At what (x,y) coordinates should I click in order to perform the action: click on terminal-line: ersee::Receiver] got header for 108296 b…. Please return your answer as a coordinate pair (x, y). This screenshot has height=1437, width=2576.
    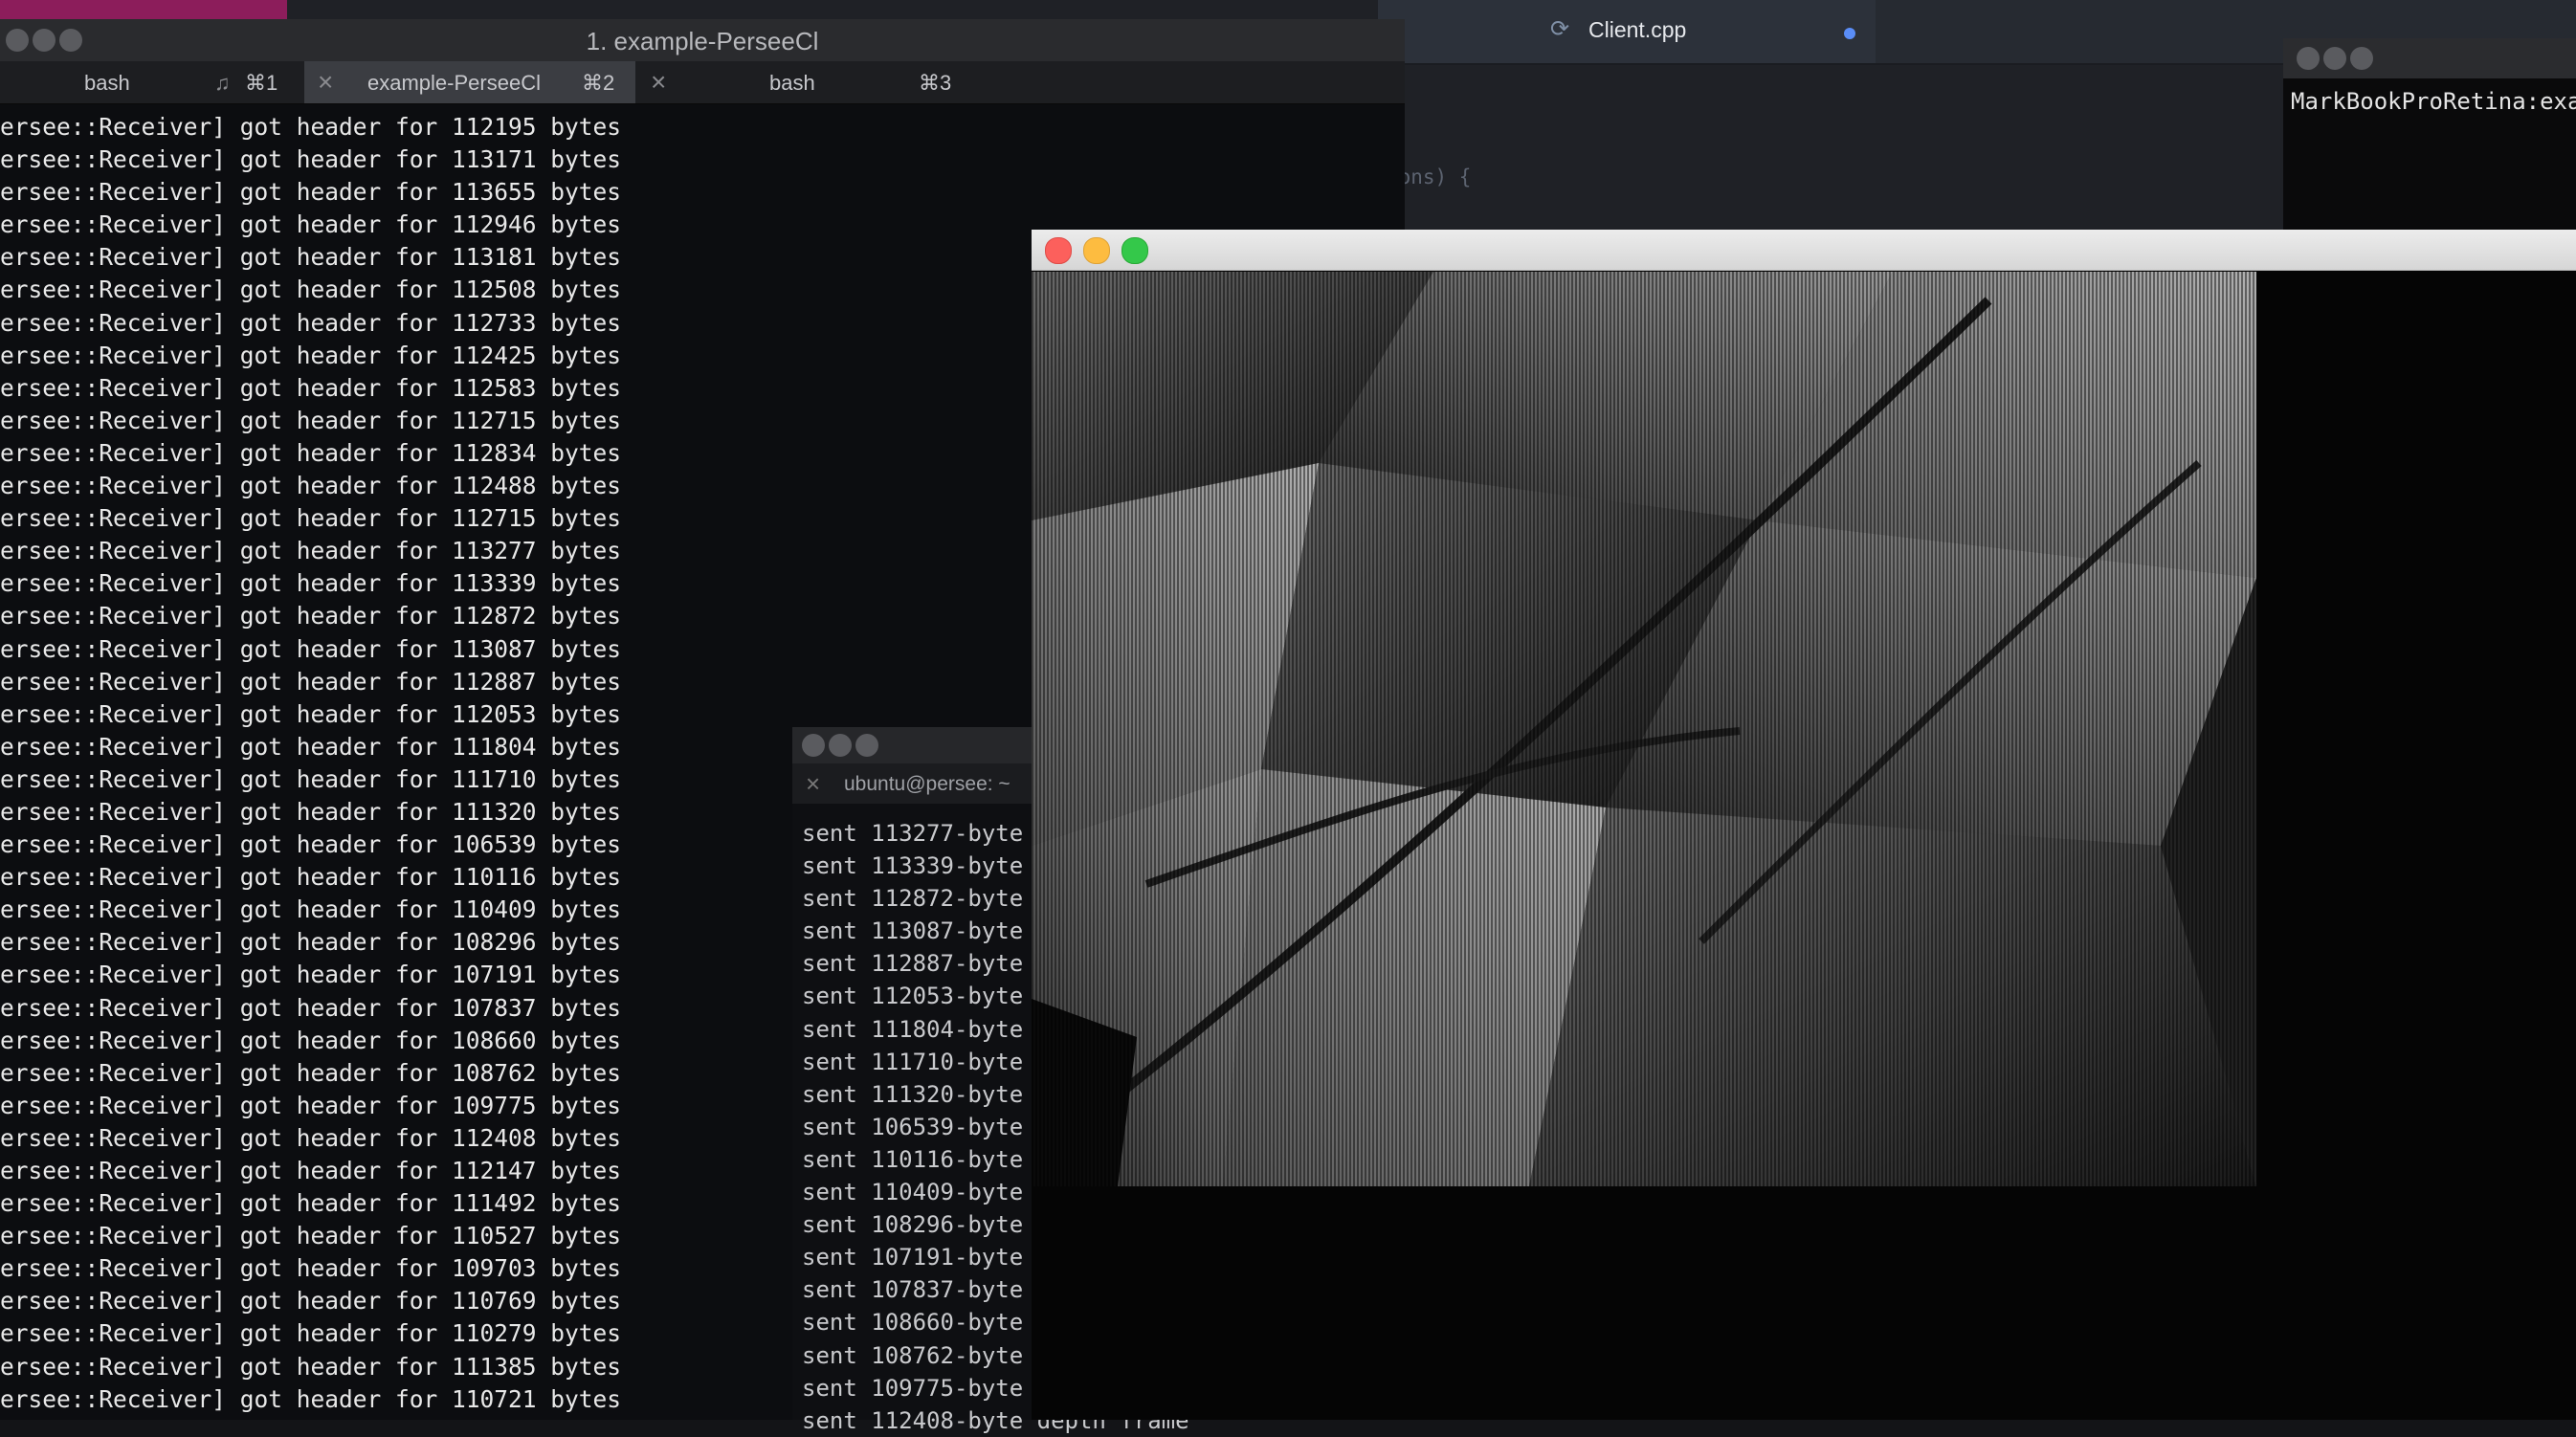
    Looking at the image, I should click on (311, 942).